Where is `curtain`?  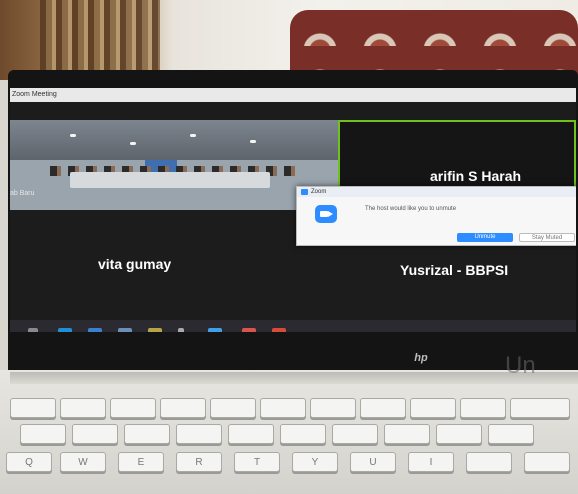 curtain is located at coordinates (100, 37).